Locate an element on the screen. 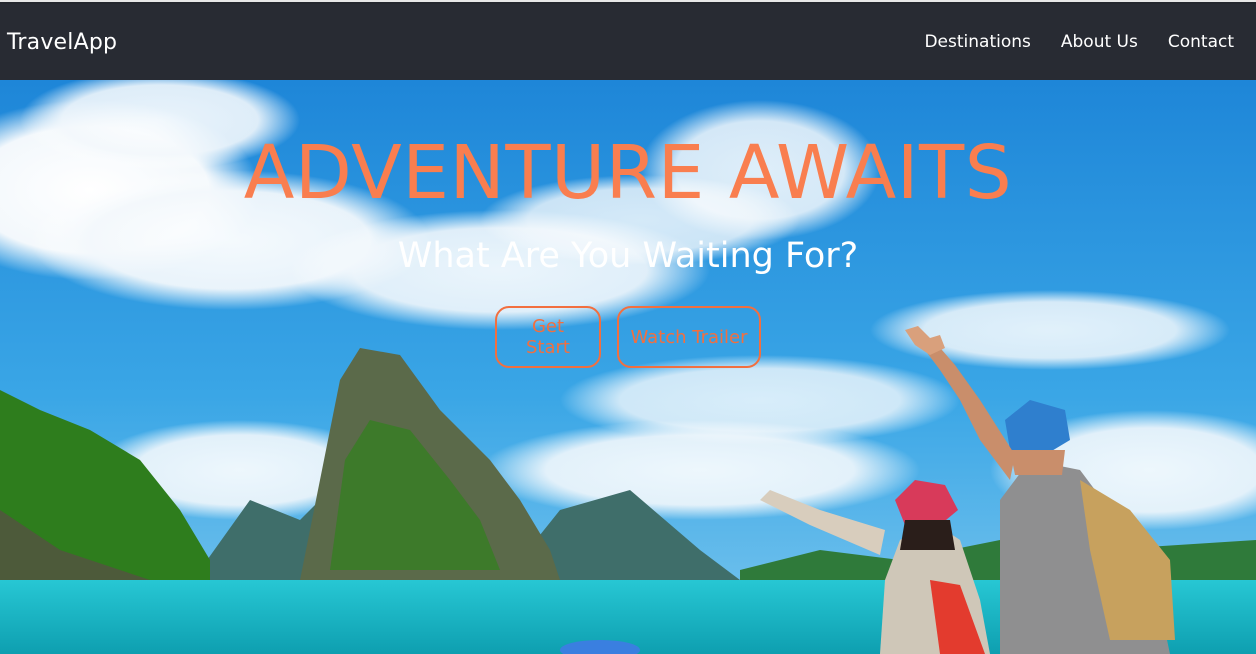 This screenshot has width=1256, height=654. nav-links: Destinations About Us Contact is located at coordinates (1064, 42).